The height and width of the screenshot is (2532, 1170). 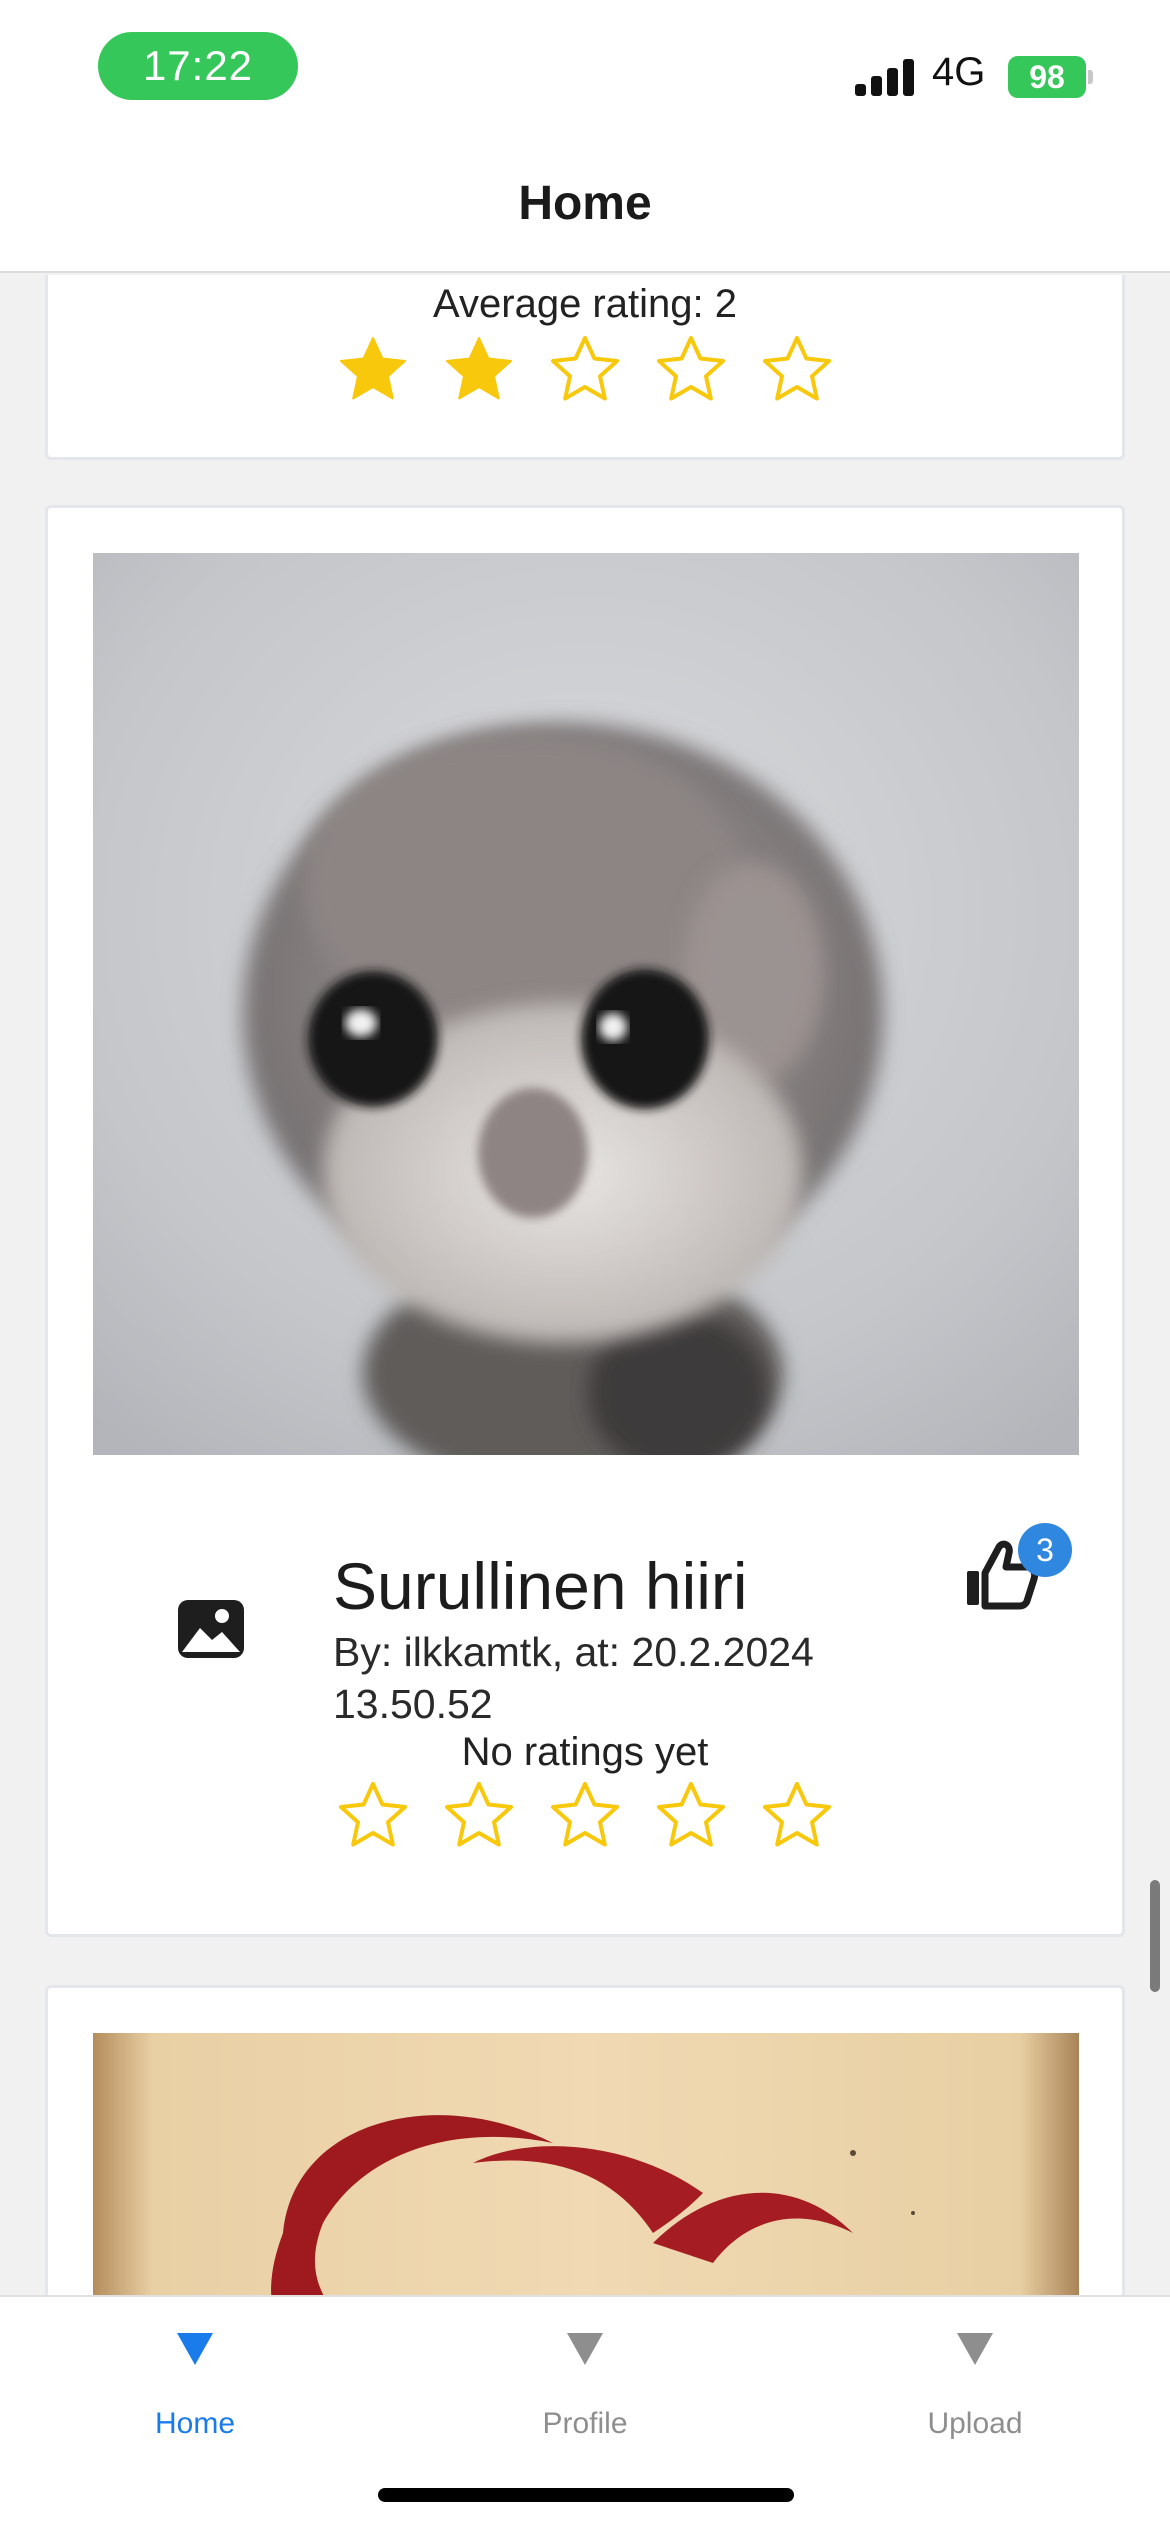 What do you see at coordinates (1045, 1550) in the screenshot?
I see `like-count-badge: 3` at bounding box center [1045, 1550].